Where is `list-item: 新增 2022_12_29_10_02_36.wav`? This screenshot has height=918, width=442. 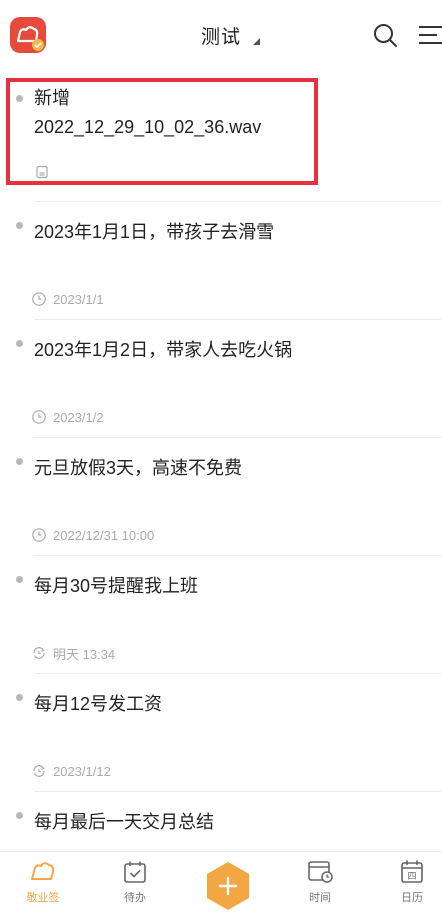
list-item: 新增 2022_12_29_10_02_36.wav is located at coordinates (221, 136).